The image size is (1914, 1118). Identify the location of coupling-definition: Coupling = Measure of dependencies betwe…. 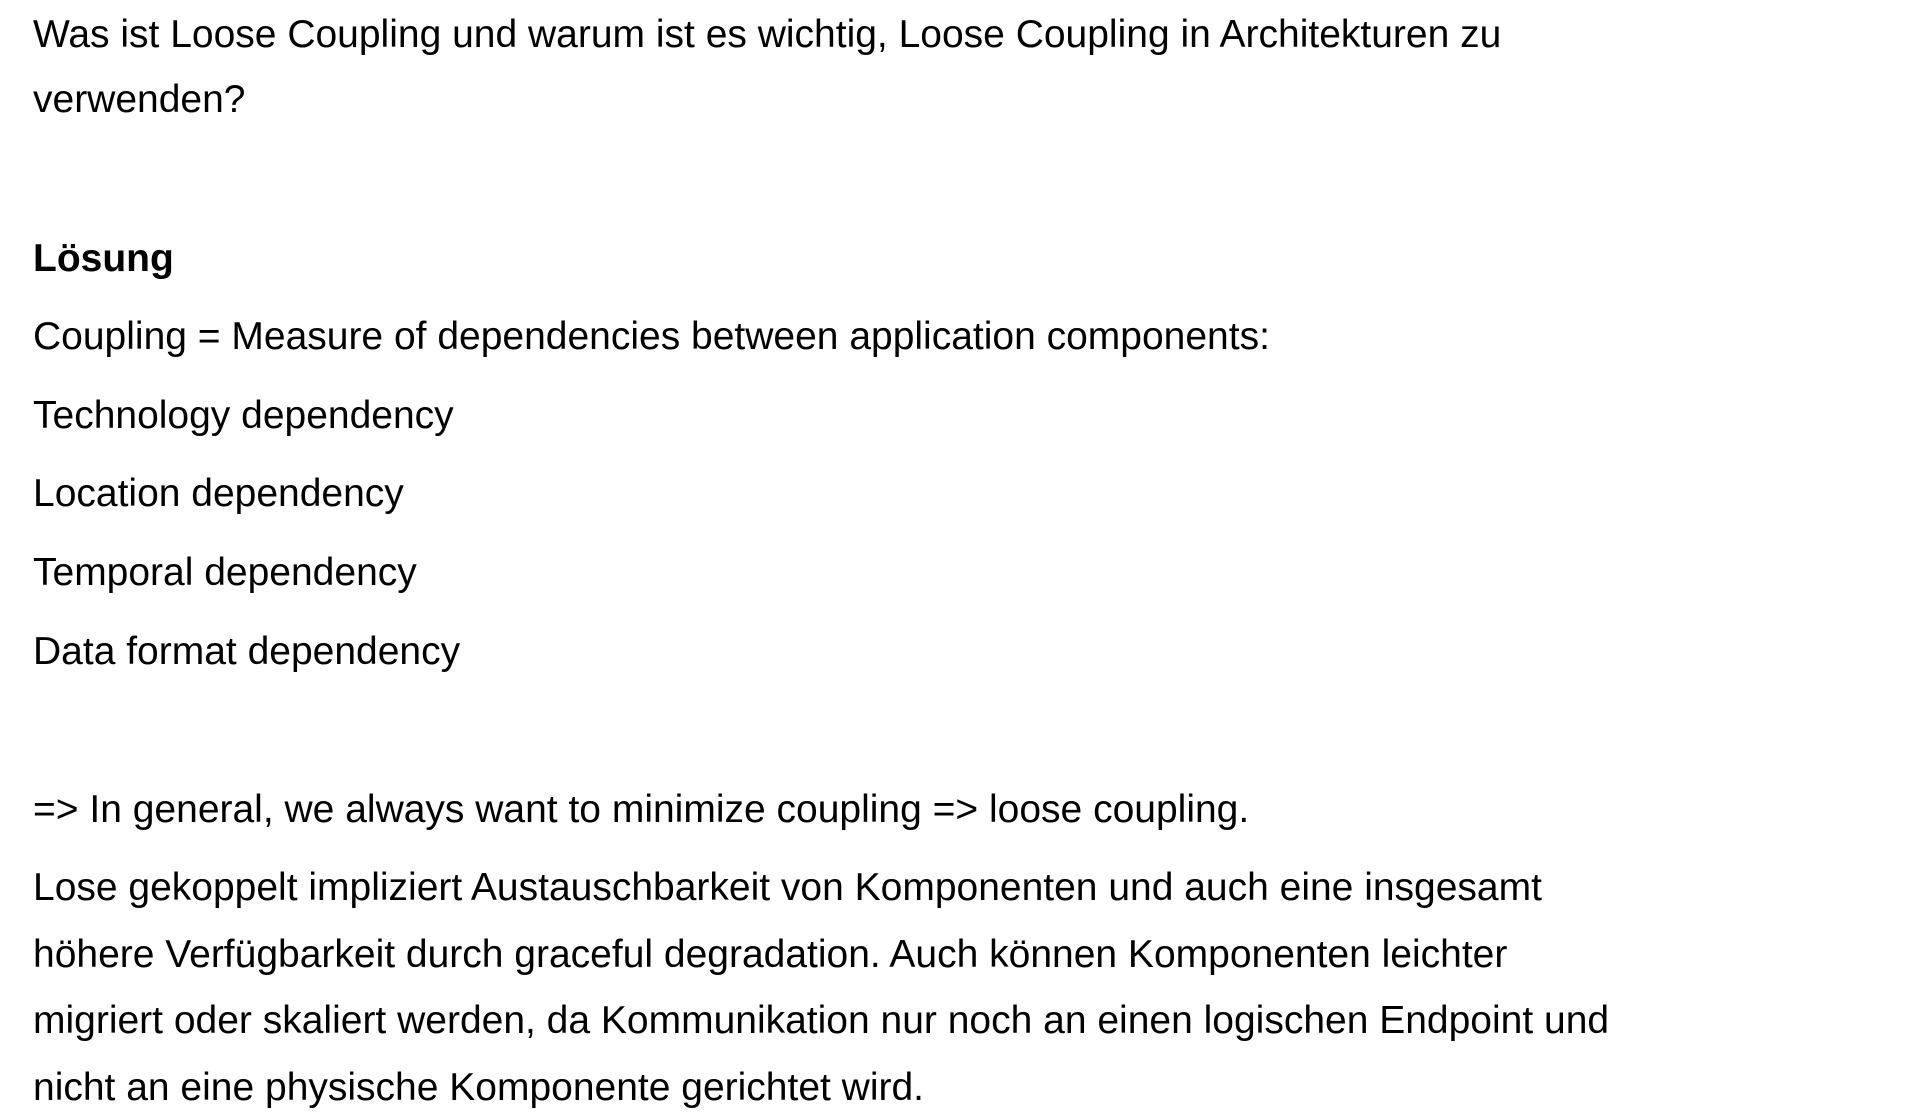
(651, 336).